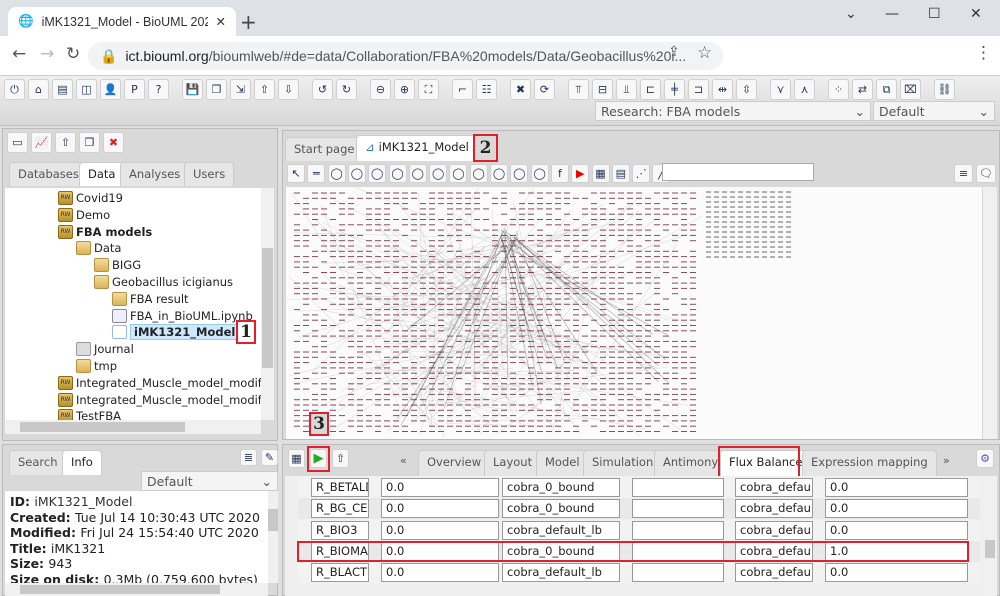 The width and height of the screenshot is (1000, 596). What do you see at coordinates (976, 14) in the screenshot?
I see `close-window-icon: ✕` at bounding box center [976, 14].